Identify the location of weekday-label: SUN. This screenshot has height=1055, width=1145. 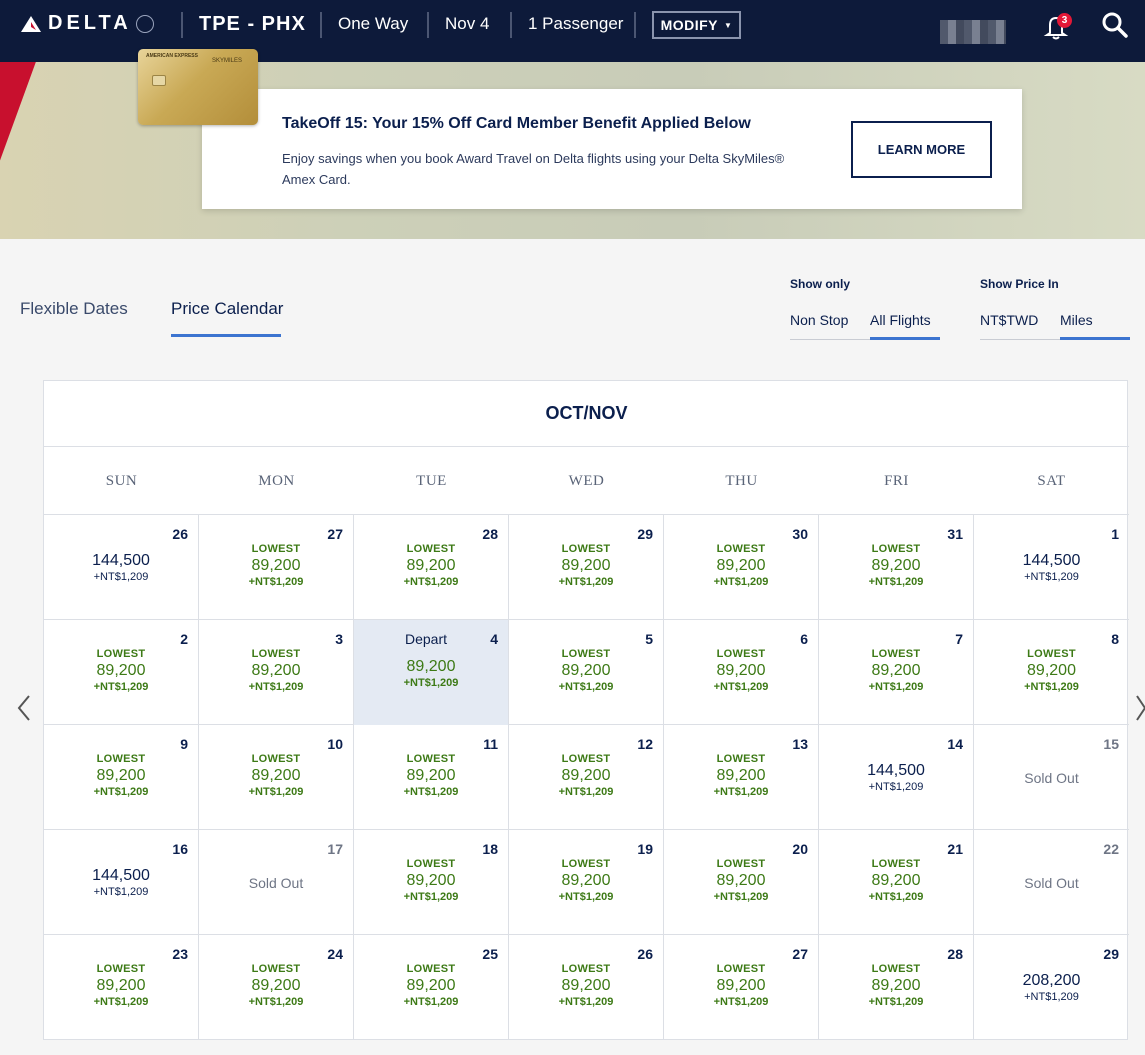
(121, 481).